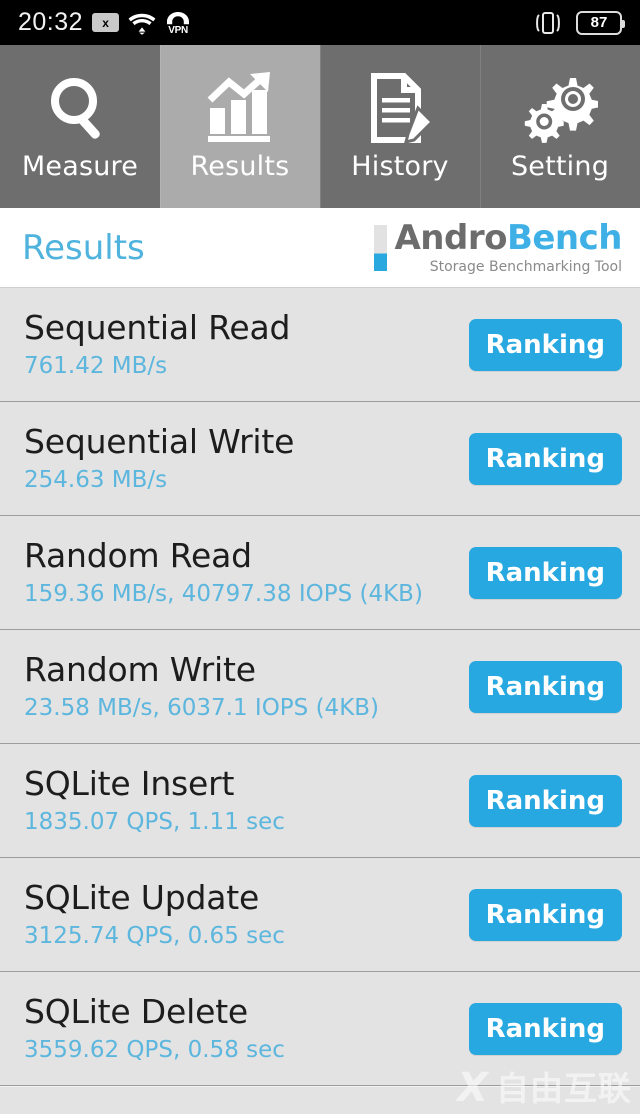  Describe the element at coordinates (138, 555) in the screenshot. I see `result-name: Random Read` at that location.